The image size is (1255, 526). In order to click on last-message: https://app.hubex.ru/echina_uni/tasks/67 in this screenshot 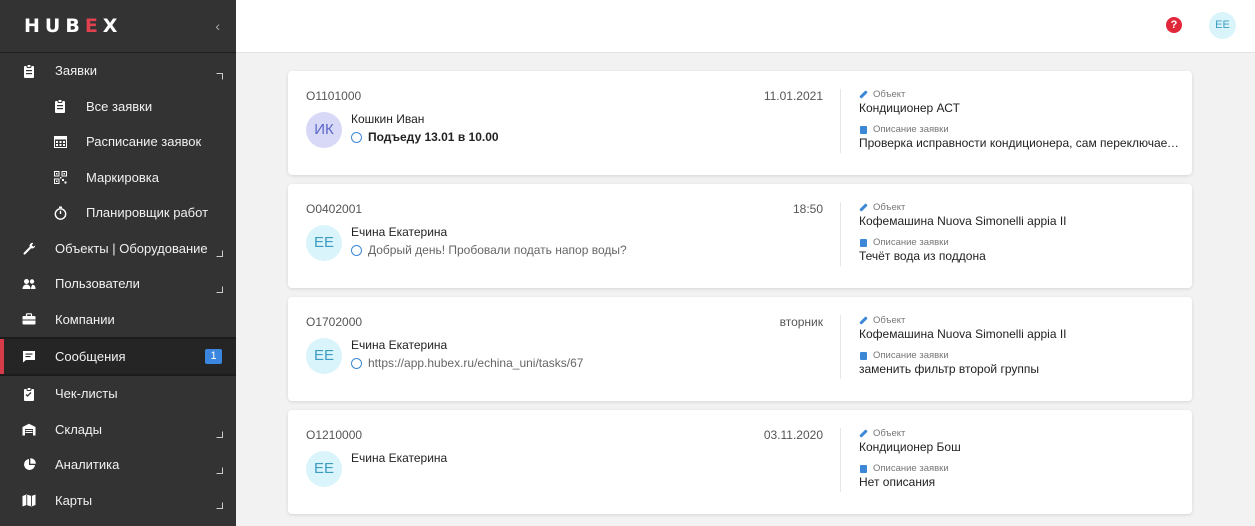, I will do `click(467, 363)`.